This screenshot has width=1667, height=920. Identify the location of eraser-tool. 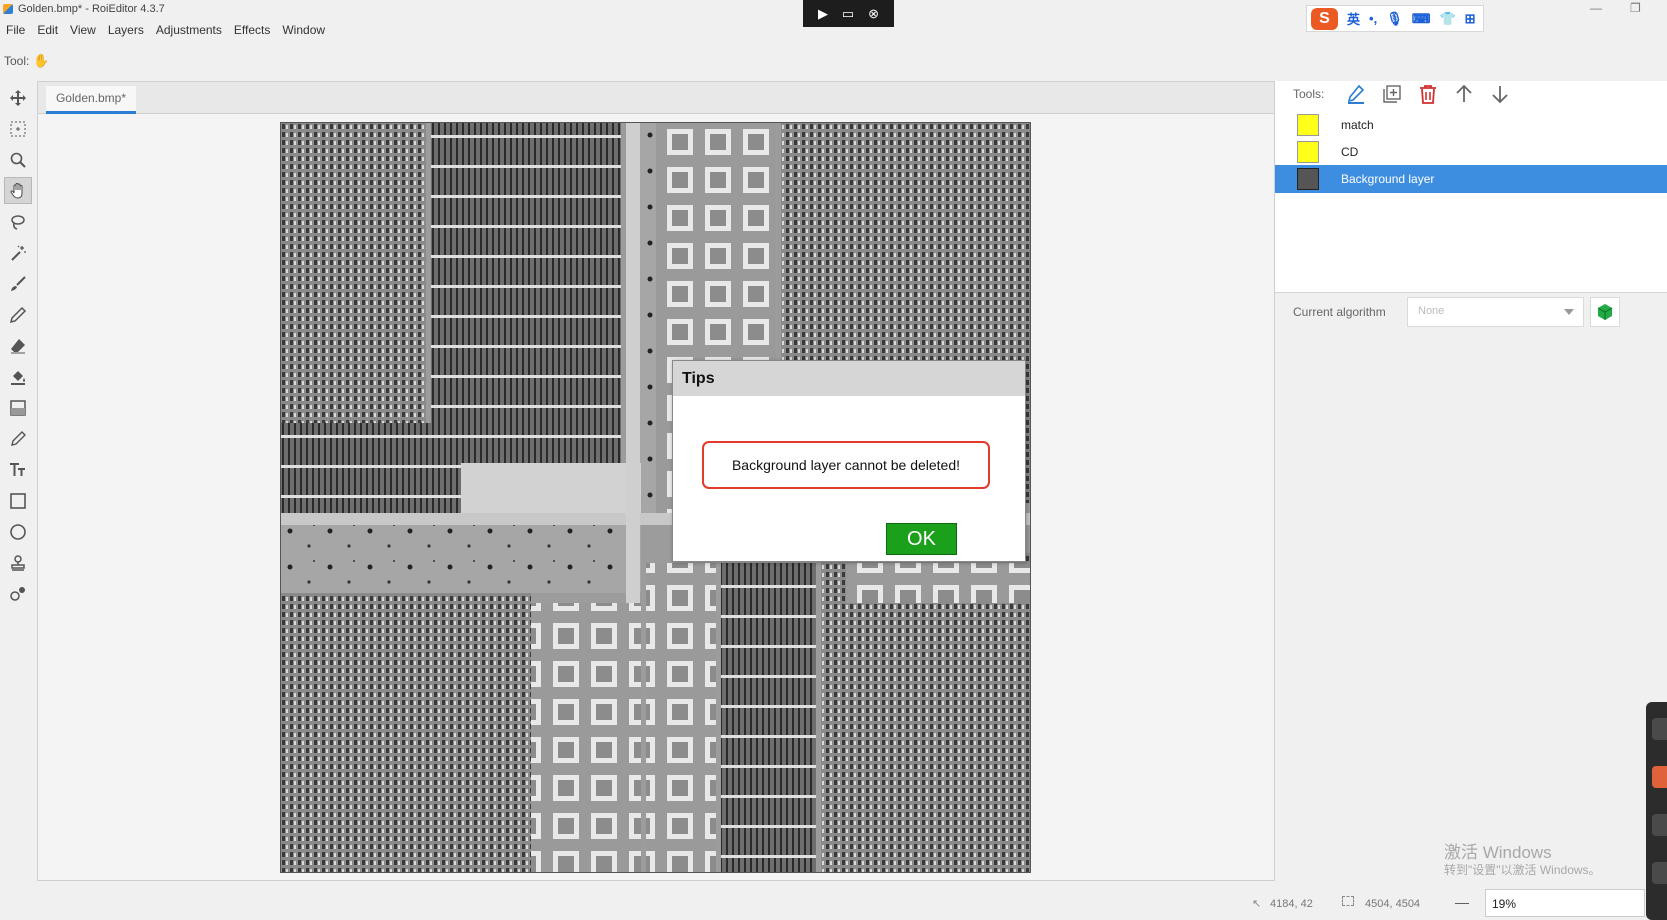
(17, 345).